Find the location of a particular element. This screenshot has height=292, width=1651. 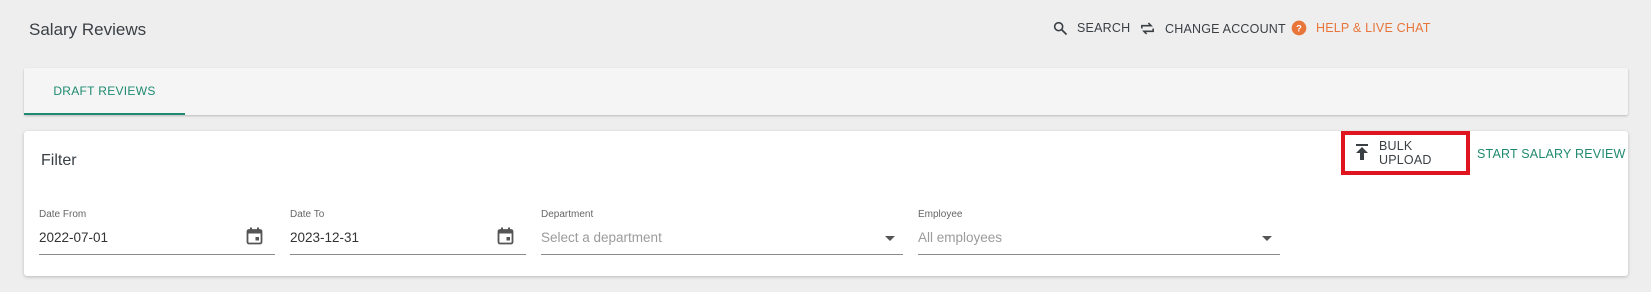

search-label: SEARCH is located at coordinates (1104, 28).